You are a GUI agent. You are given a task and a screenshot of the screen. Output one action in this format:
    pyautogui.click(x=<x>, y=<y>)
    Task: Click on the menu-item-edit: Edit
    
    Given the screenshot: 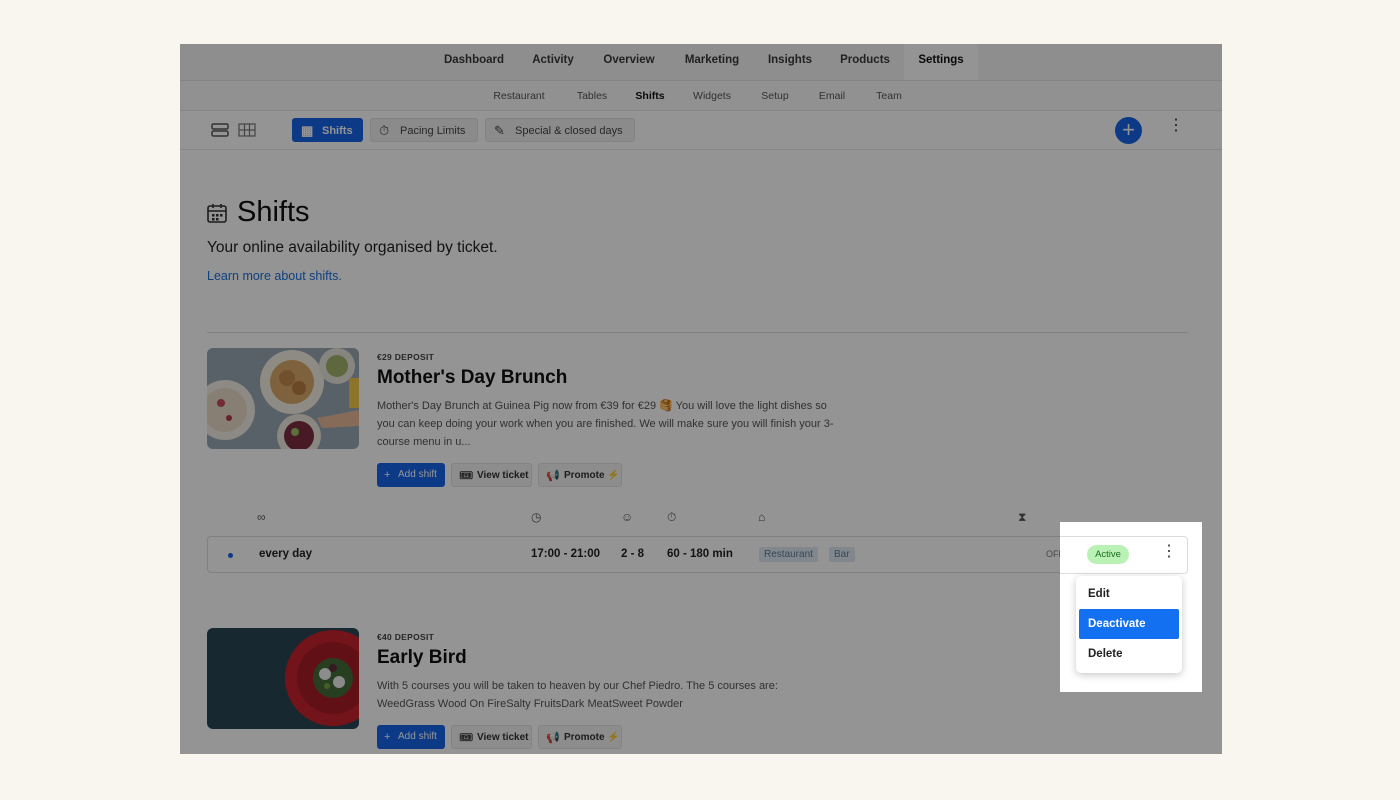 What is the action you would take?
    pyautogui.click(x=1129, y=594)
    